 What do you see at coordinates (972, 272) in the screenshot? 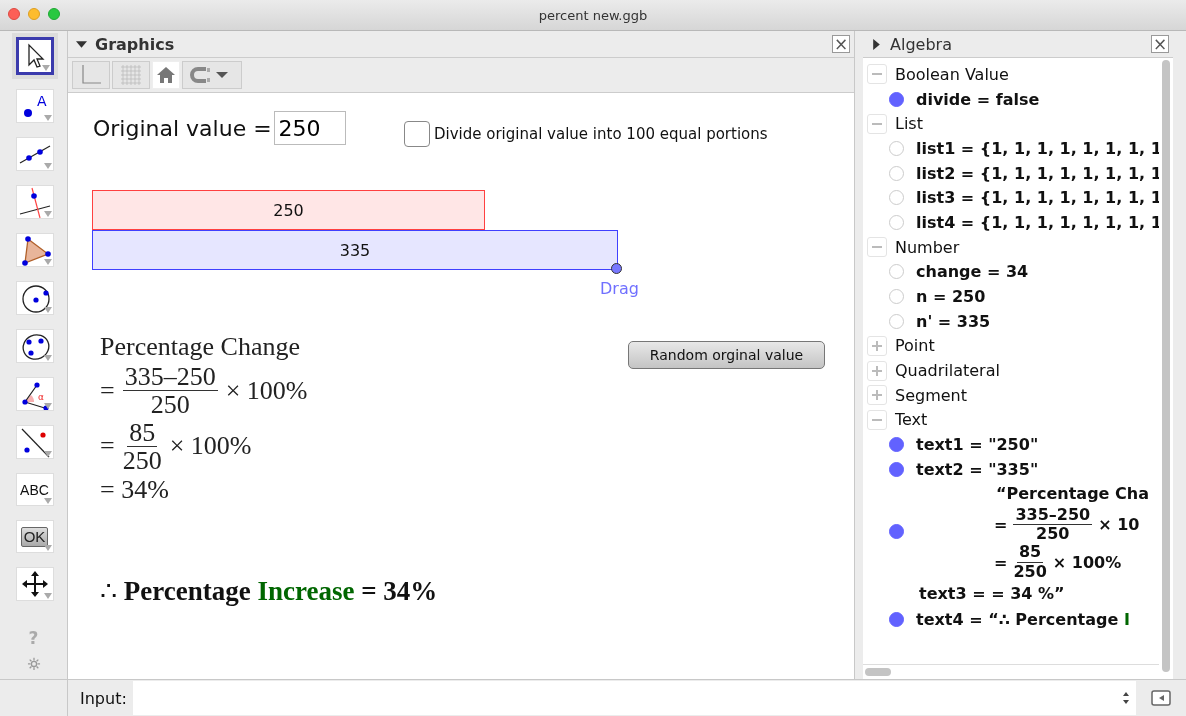
I see `object-definition: change = 34` at bounding box center [972, 272].